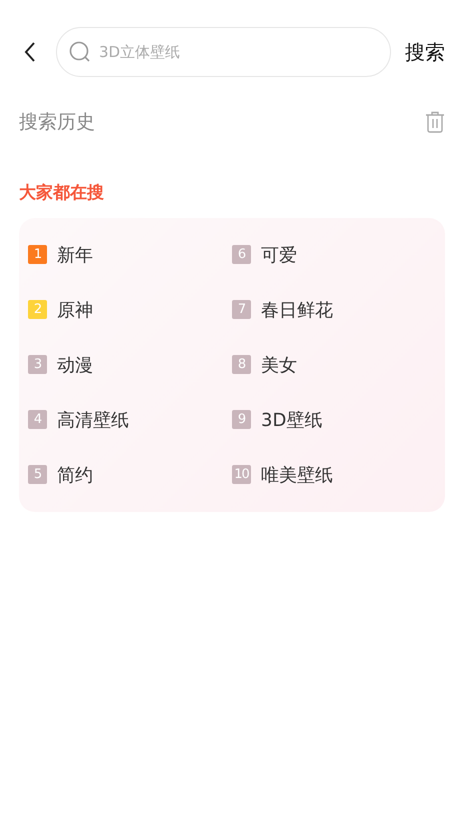 Image resolution: width=464 pixels, height=825 pixels. I want to click on section-title: 大家都在搜, so click(62, 193).